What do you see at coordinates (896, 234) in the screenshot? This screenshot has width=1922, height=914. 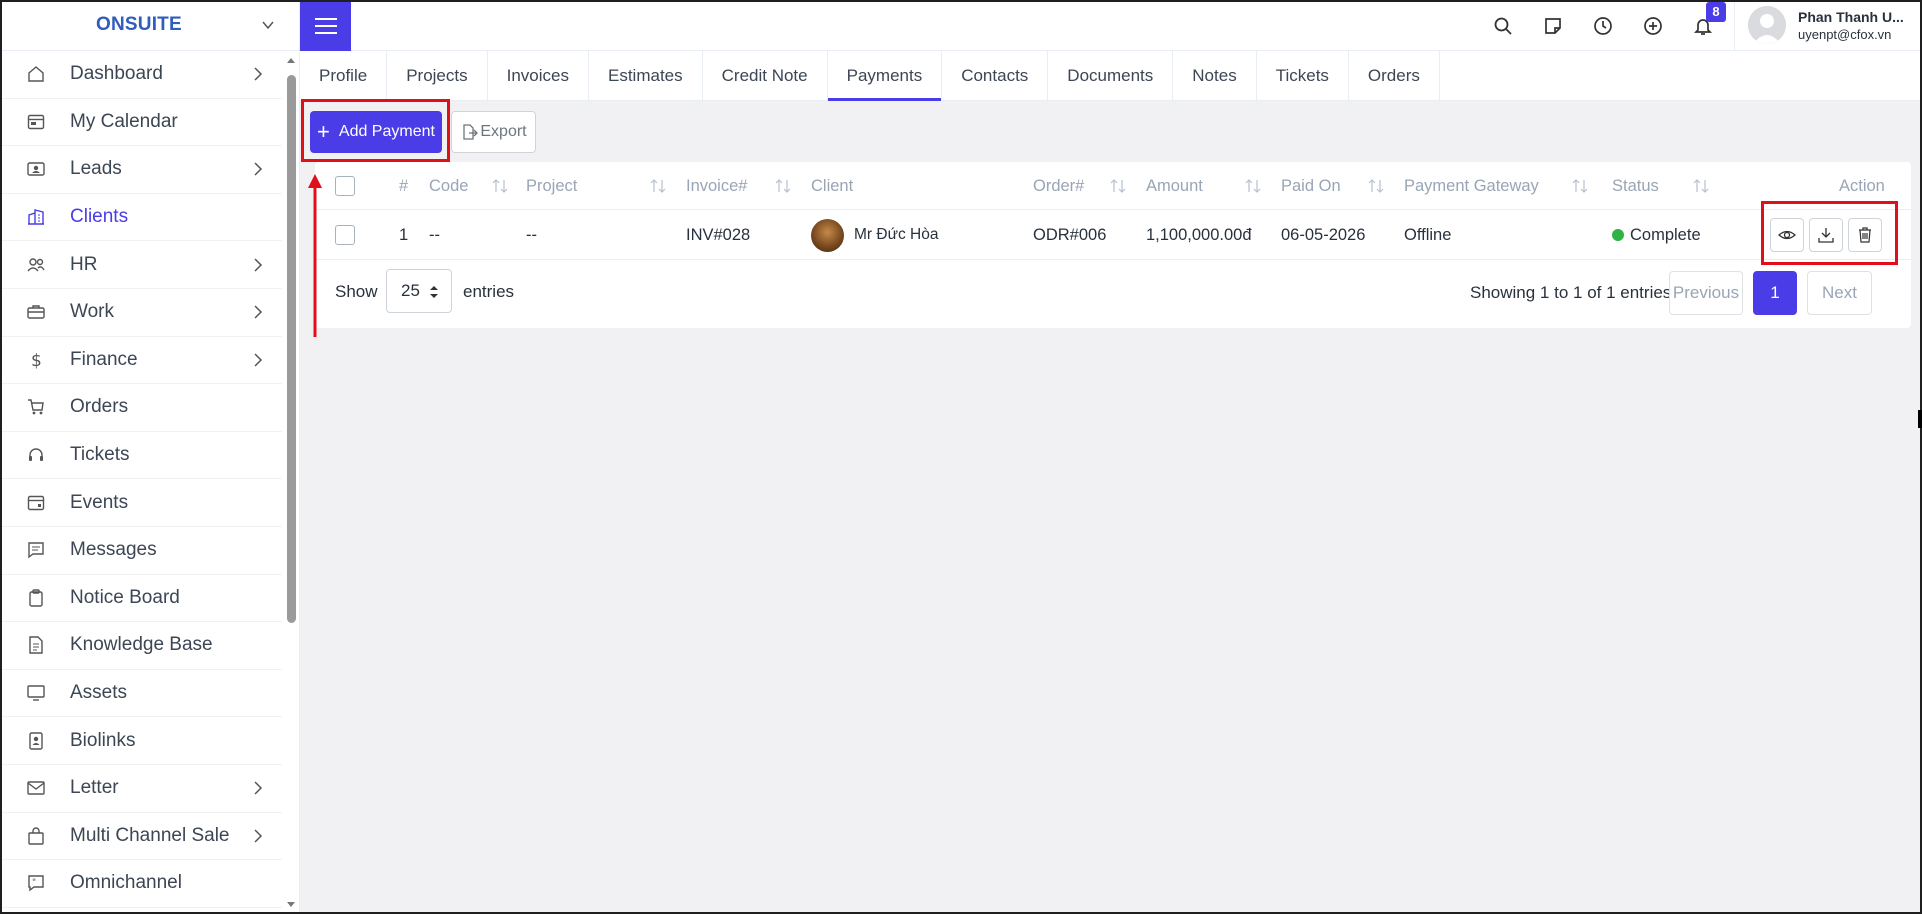 I see `client-name: Mr Đức Hòa` at bounding box center [896, 234].